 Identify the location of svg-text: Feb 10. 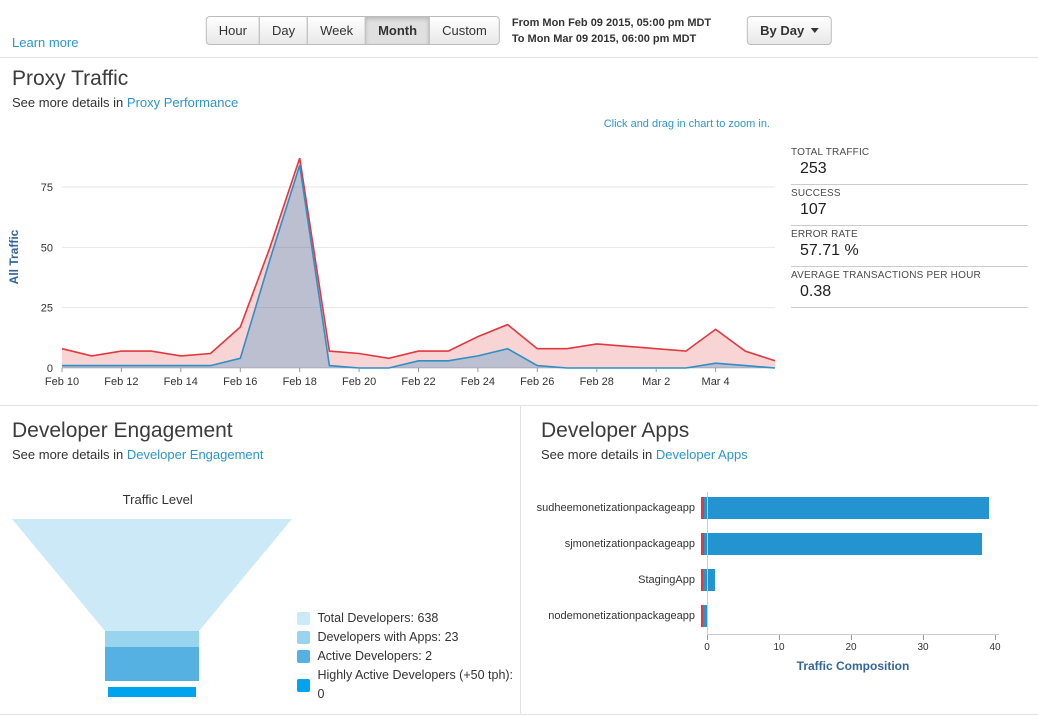
(62, 382).